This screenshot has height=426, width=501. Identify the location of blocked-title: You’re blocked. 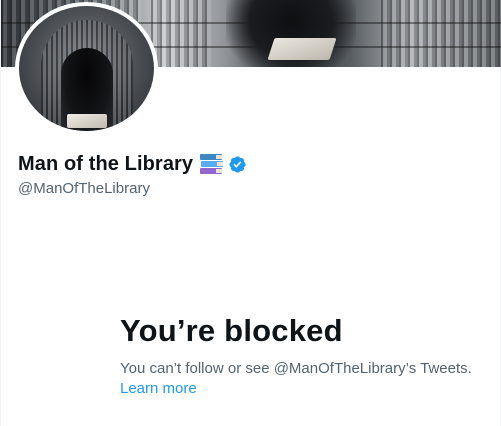
(231, 330).